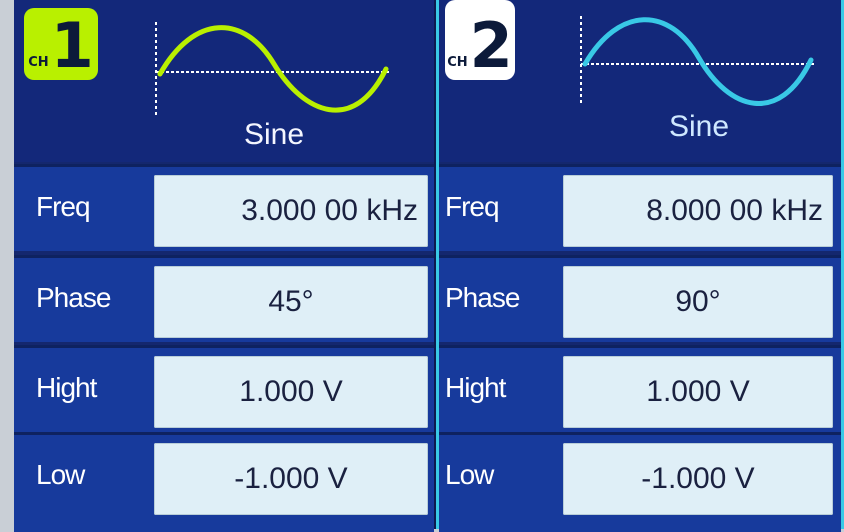 The height and width of the screenshot is (532, 844). What do you see at coordinates (291, 392) in the screenshot?
I see `channel-1-high-value: 1.000 V` at bounding box center [291, 392].